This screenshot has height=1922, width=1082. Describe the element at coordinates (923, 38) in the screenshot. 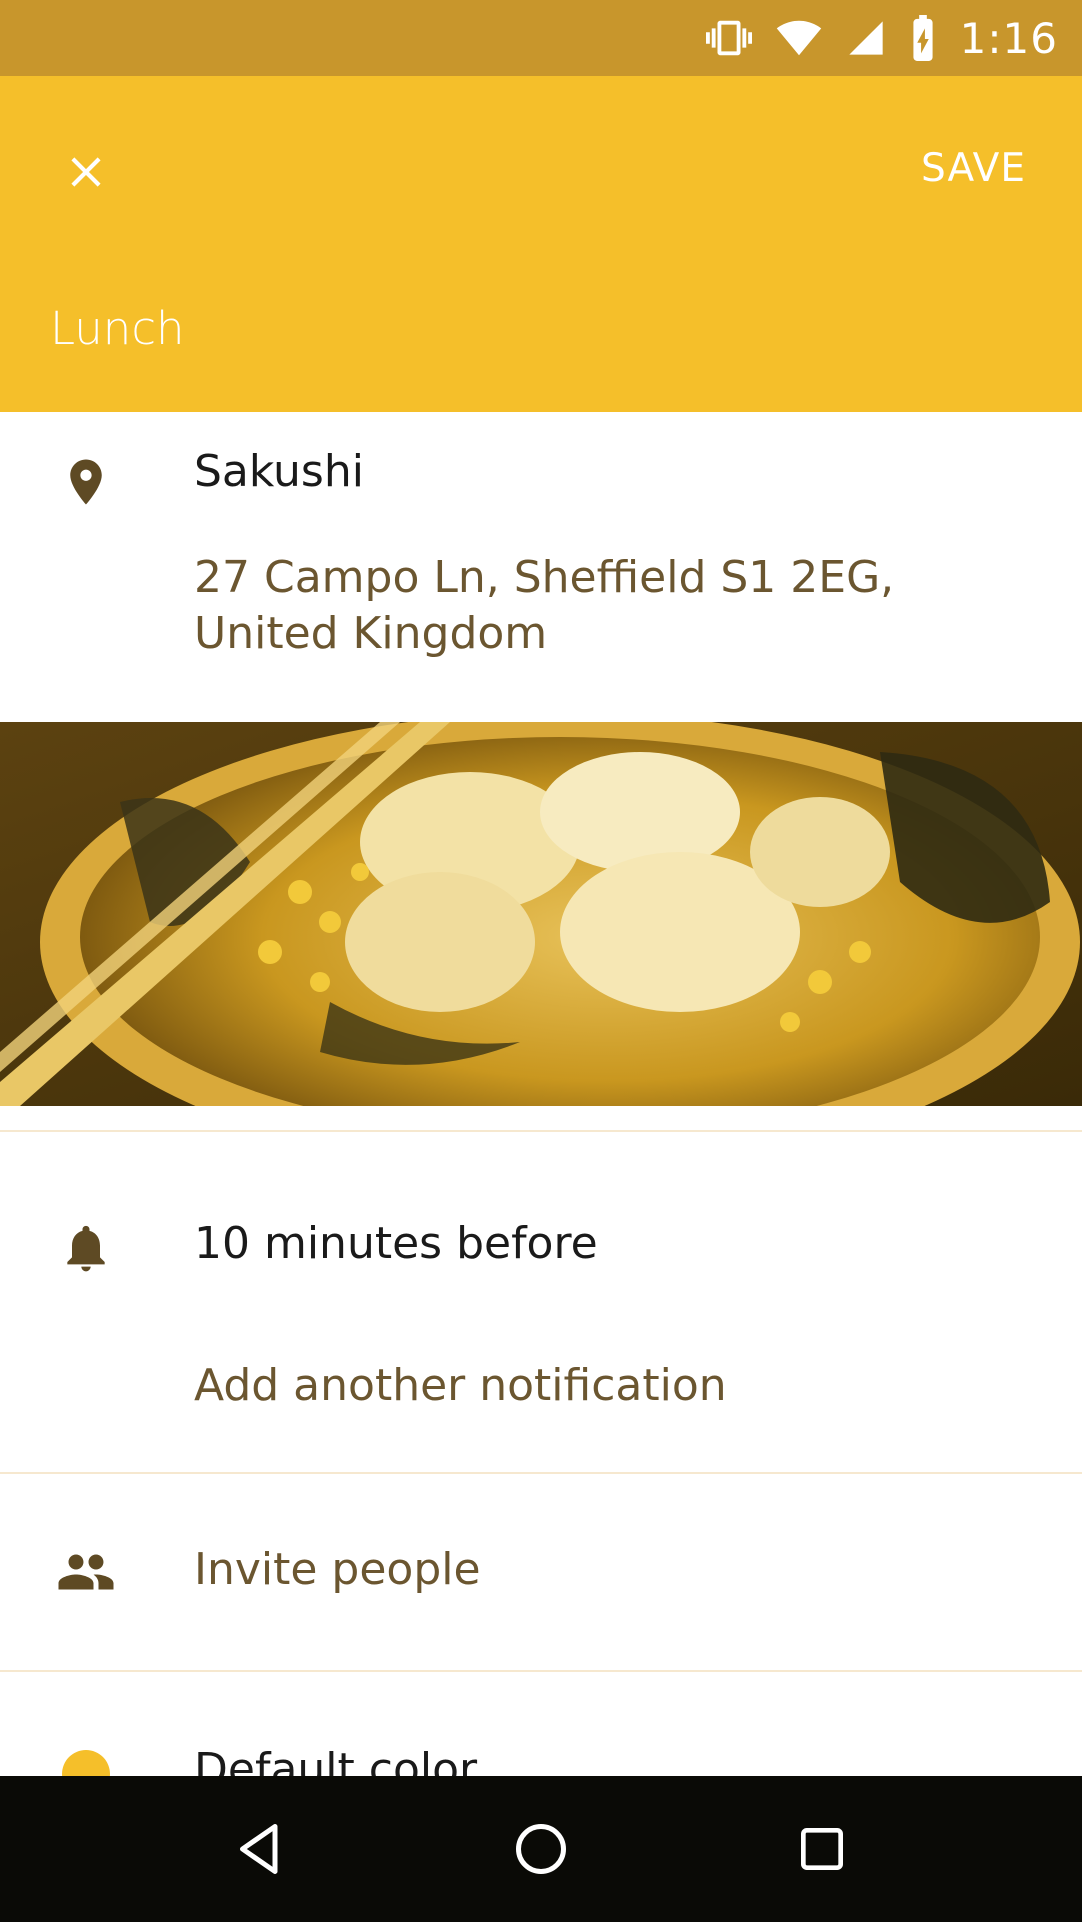

I see `battery-charging-icon` at that location.